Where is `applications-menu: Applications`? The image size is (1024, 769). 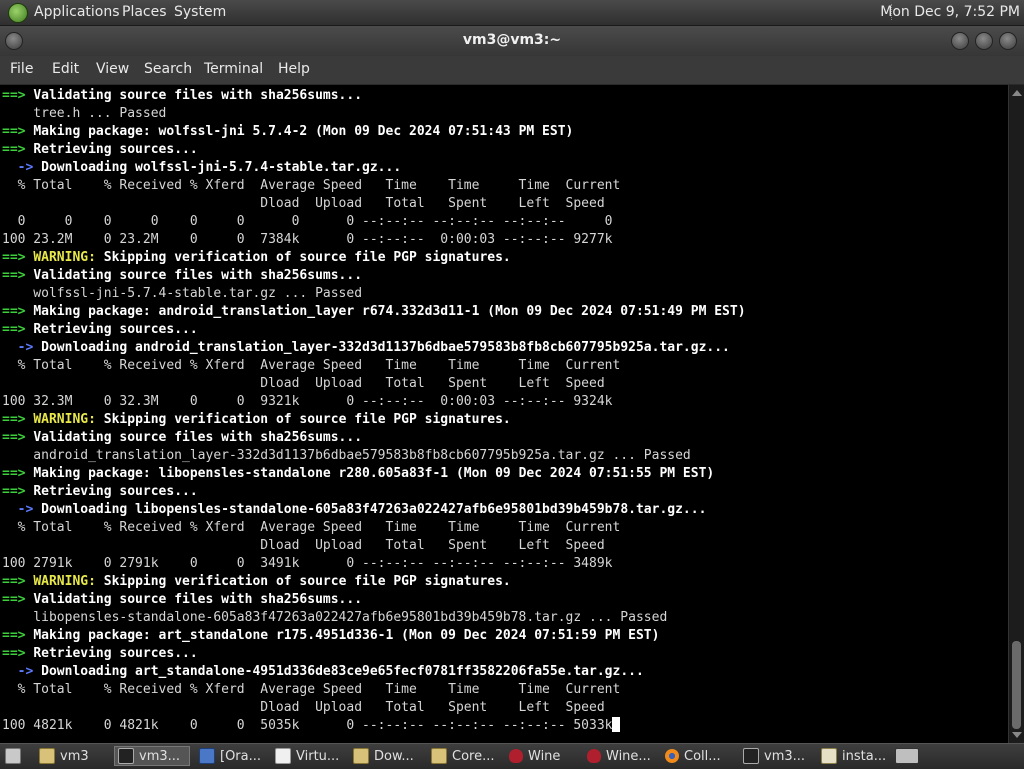
applications-menu: Applications is located at coordinates (77, 12).